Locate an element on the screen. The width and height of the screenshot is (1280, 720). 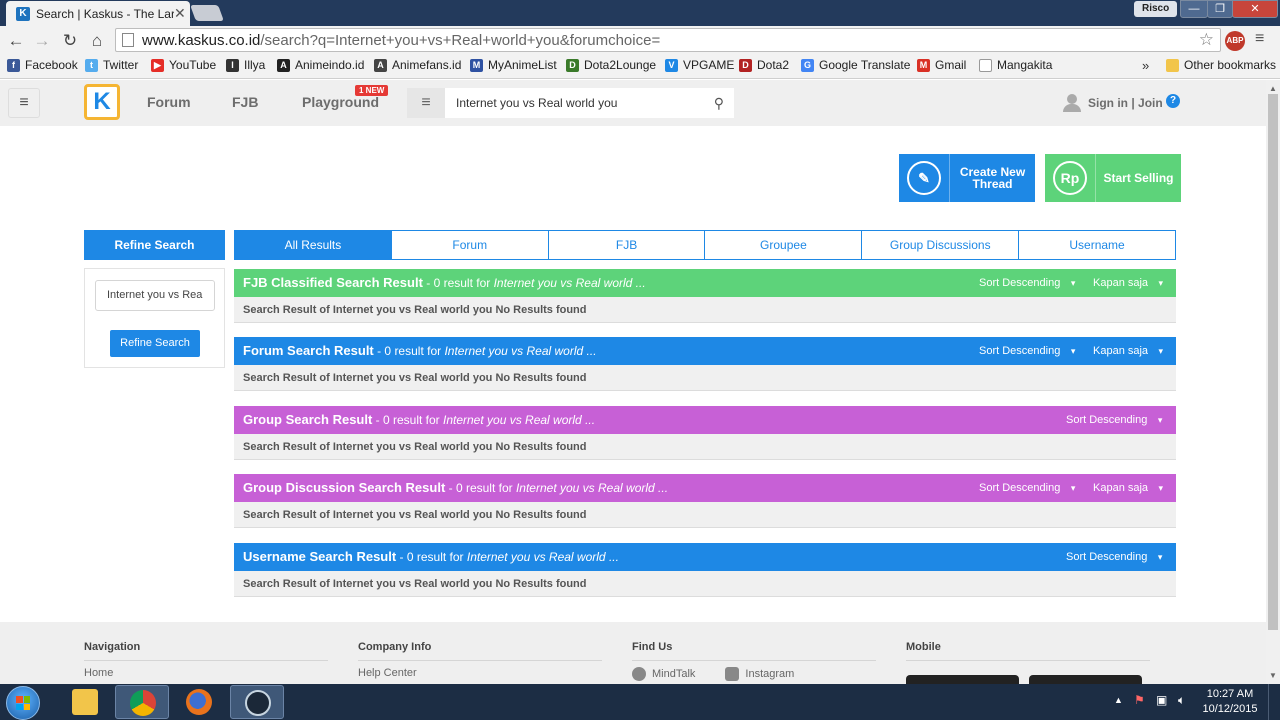
footer-link-home: Home is located at coordinates (206, 673).